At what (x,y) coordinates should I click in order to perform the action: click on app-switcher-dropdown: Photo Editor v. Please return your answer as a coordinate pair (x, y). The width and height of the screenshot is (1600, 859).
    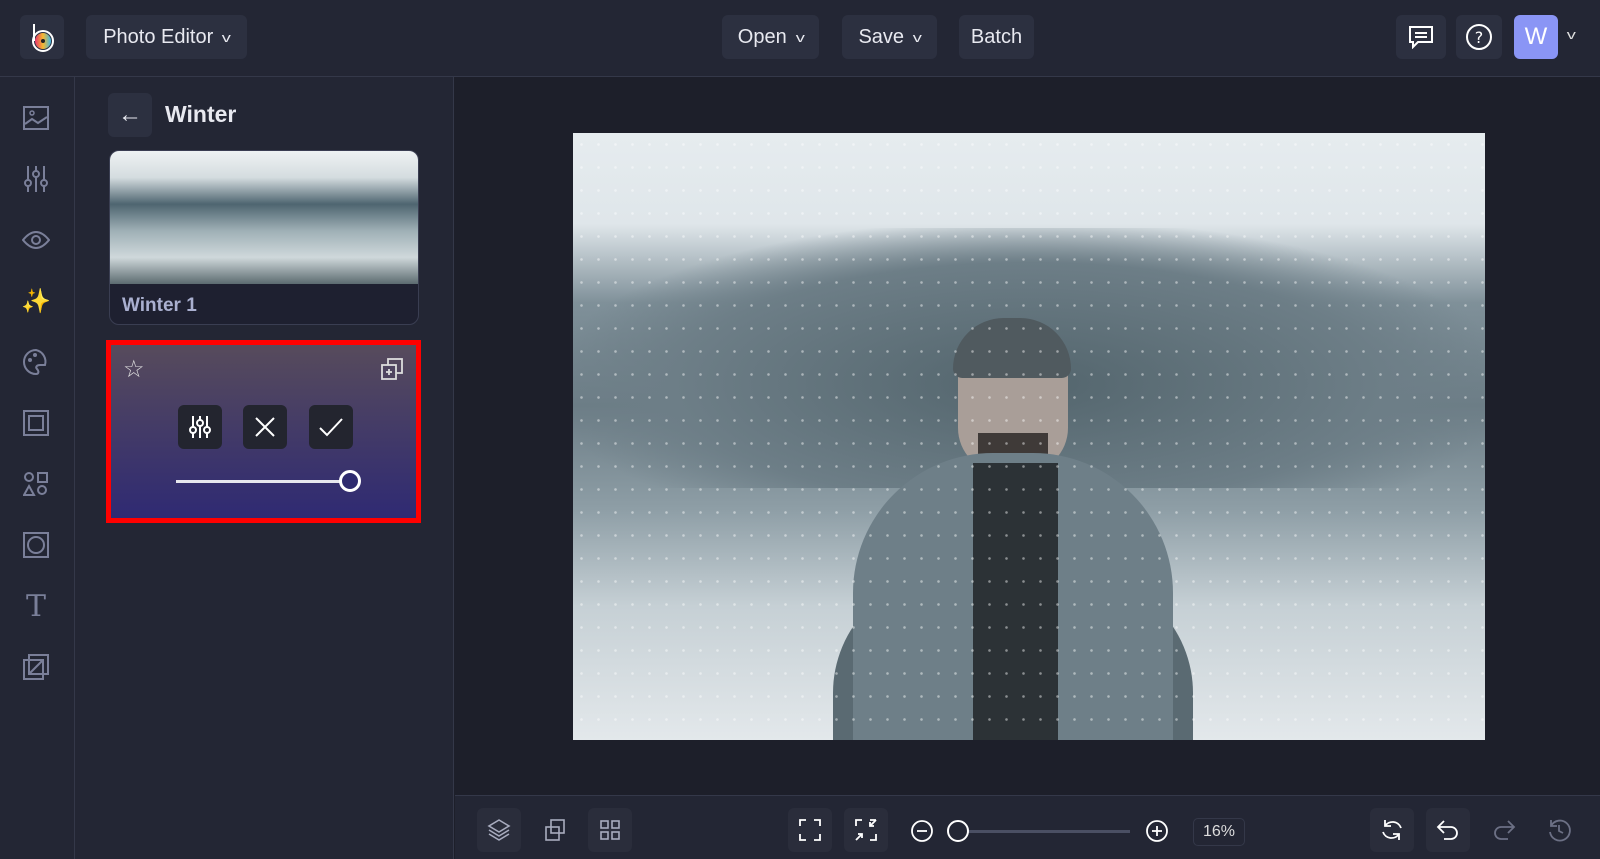
    Looking at the image, I should click on (166, 37).